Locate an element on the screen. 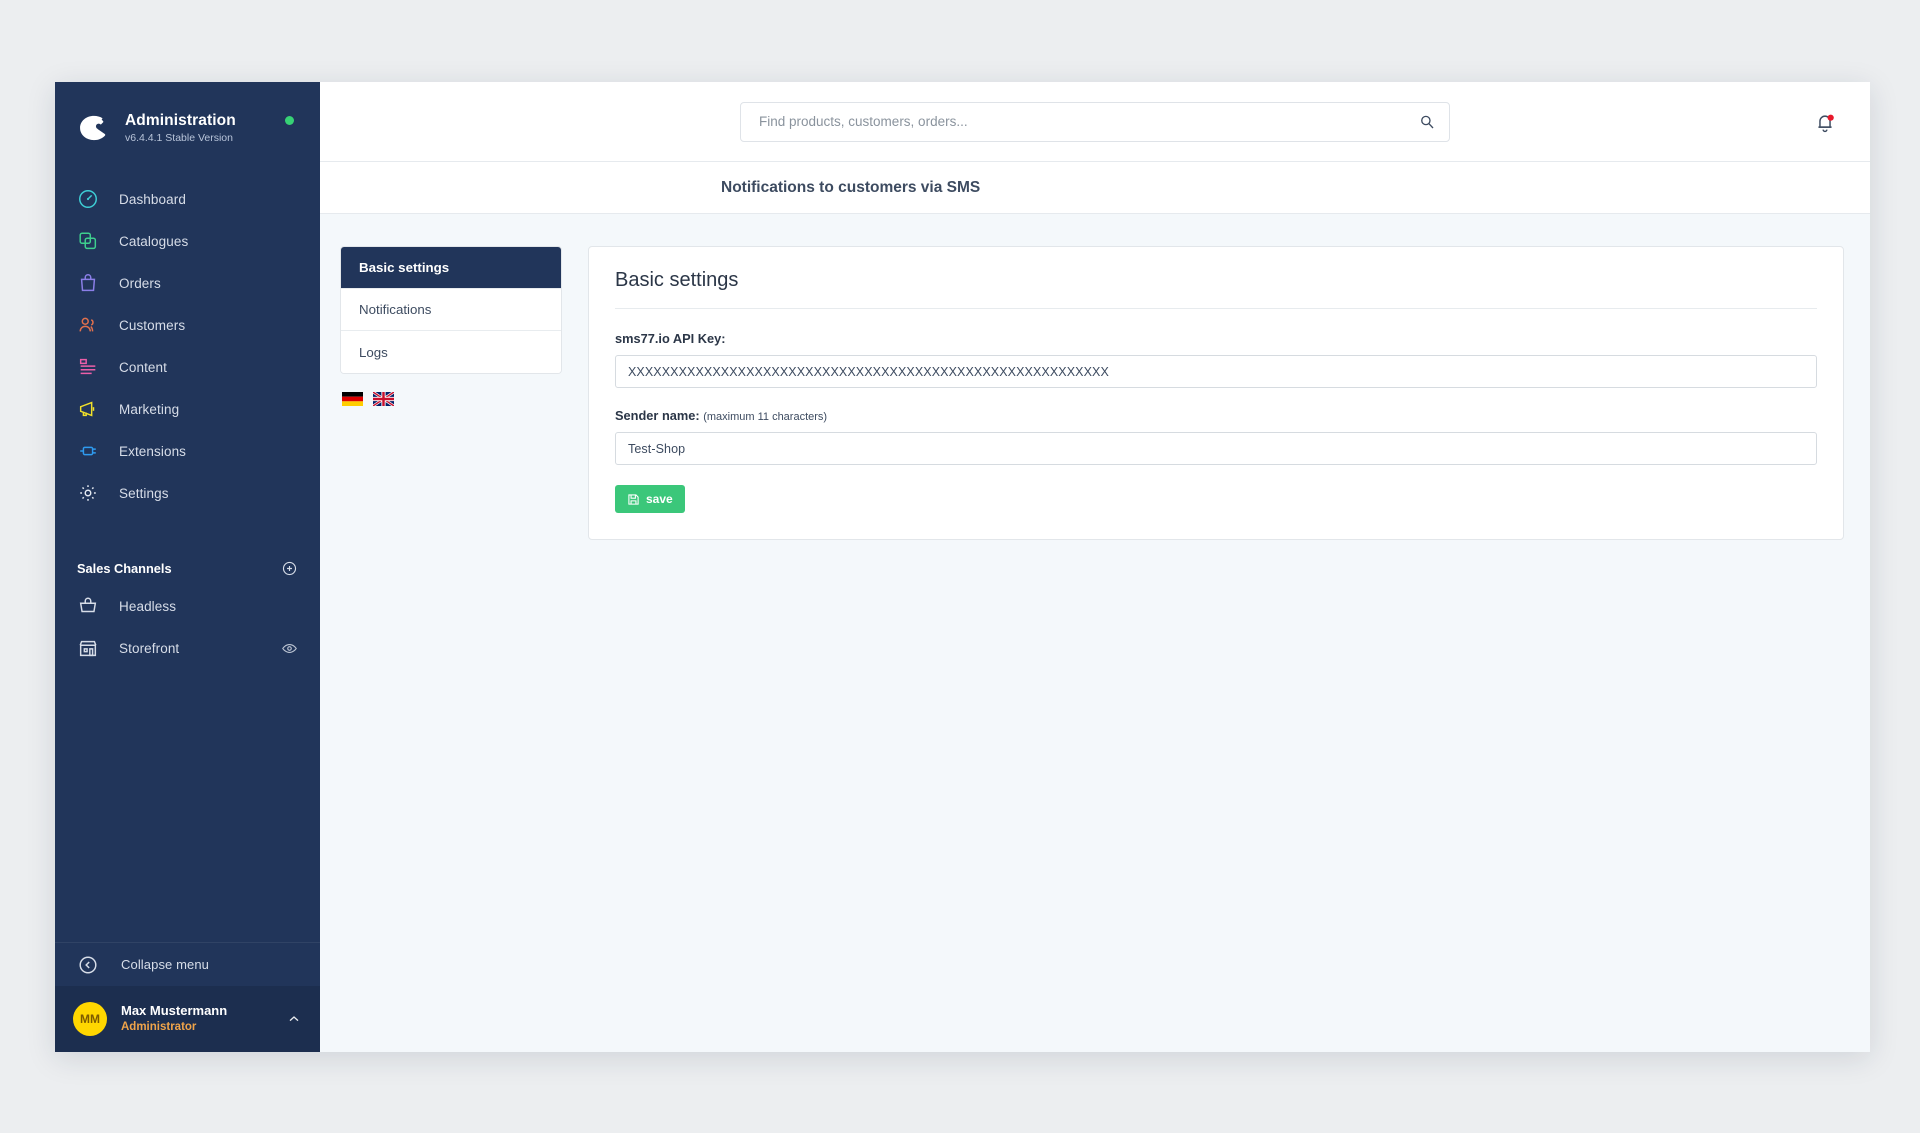 Image resolution: width=1920 pixels, height=1133 pixels. shopware-logo-icon is located at coordinates (93, 128).